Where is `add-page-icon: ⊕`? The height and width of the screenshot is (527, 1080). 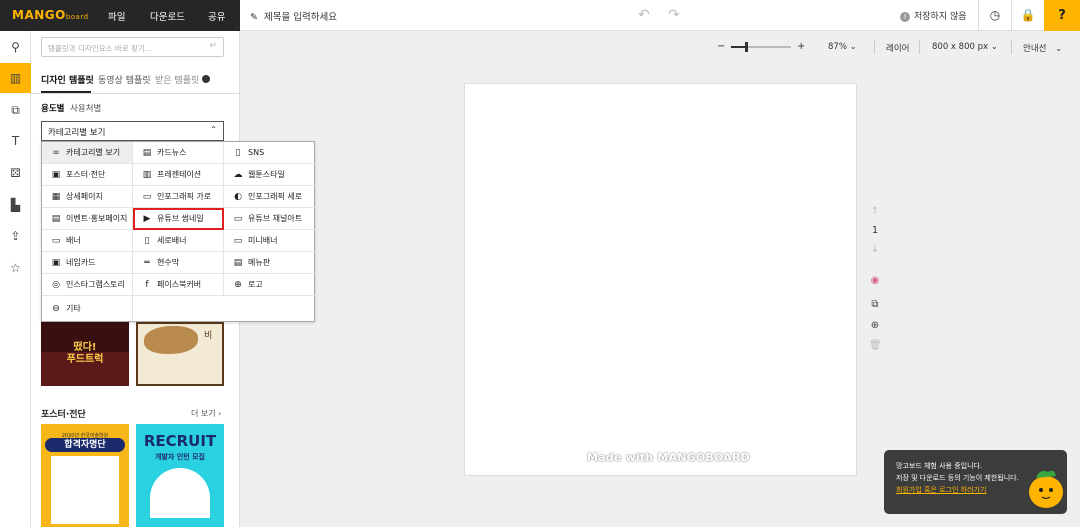 add-page-icon: ⊕ is located at coordinates (875, 325).